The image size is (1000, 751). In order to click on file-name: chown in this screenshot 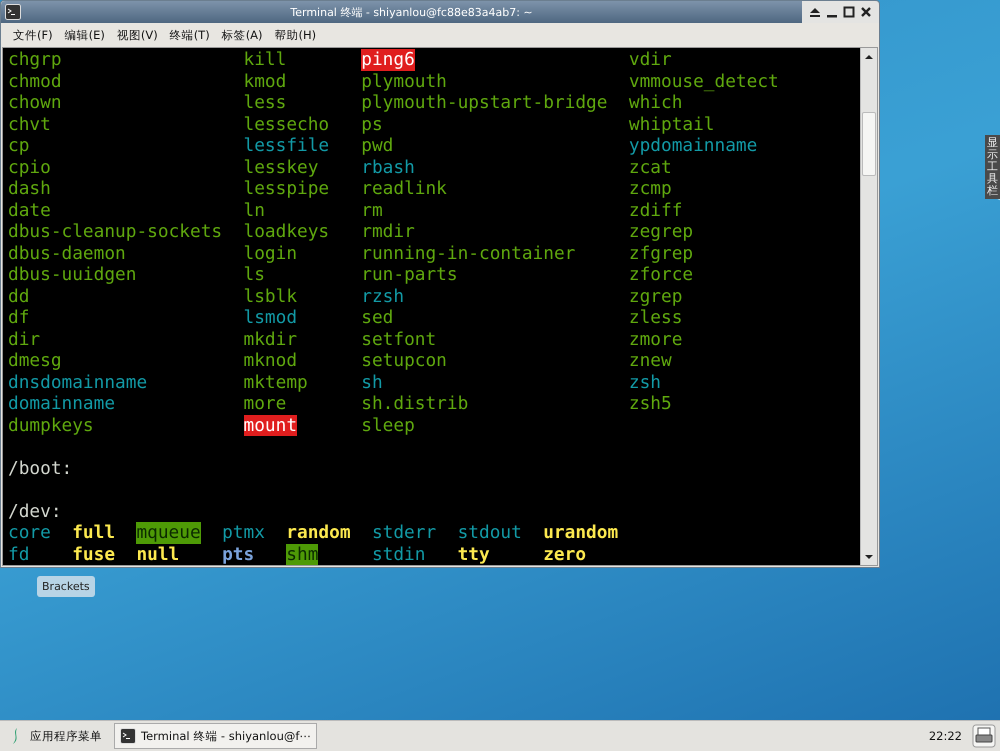, I will do `click(35, 103)`.